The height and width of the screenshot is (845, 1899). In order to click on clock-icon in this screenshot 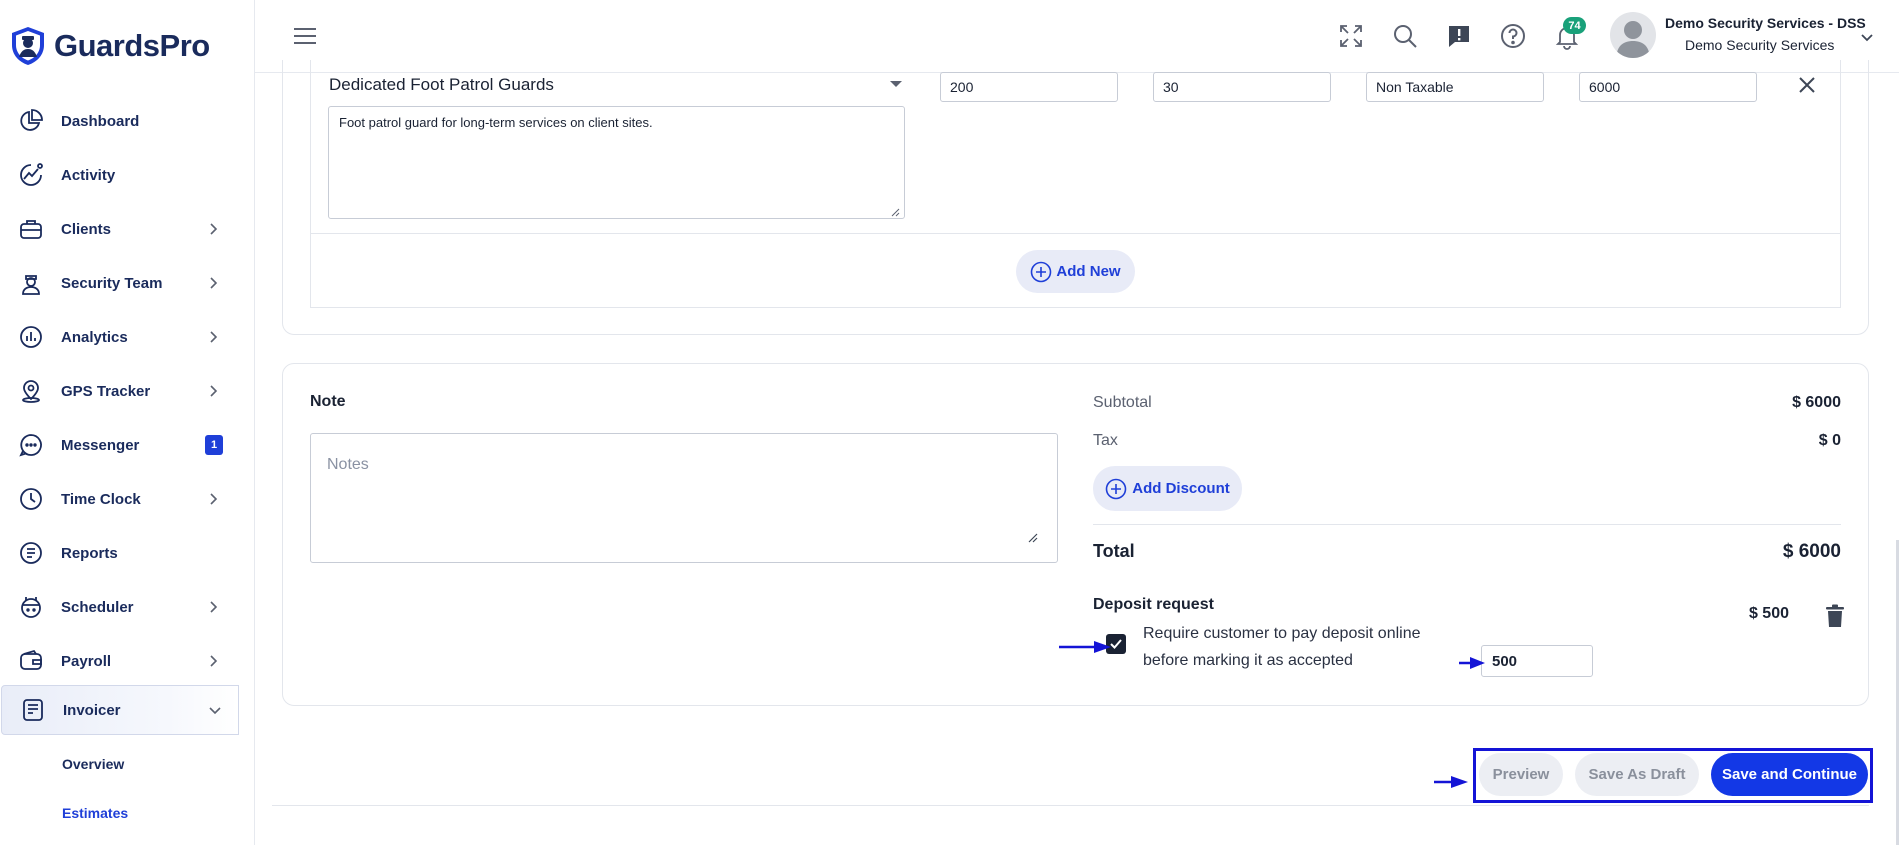, I will do `click(31, 499)`.